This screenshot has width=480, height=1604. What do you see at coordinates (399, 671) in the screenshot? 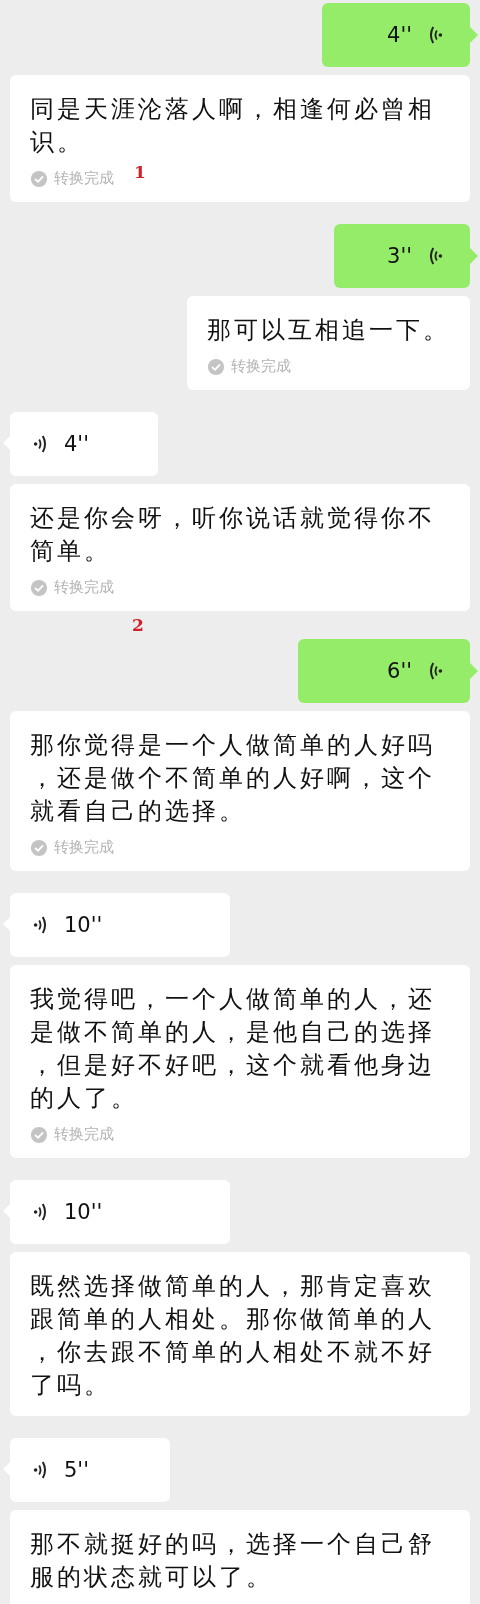
I see `voice-duration: 6''` at bounding box center [399, 671].